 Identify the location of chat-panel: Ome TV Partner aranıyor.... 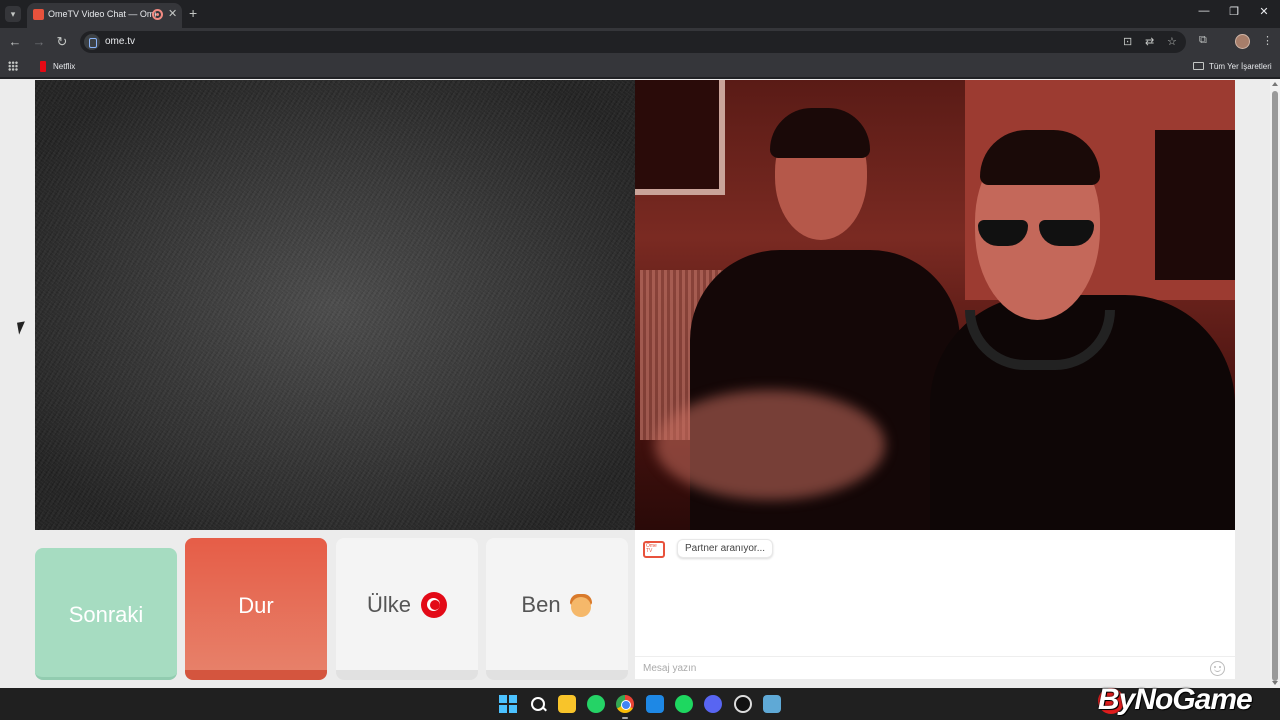
(935, 604).